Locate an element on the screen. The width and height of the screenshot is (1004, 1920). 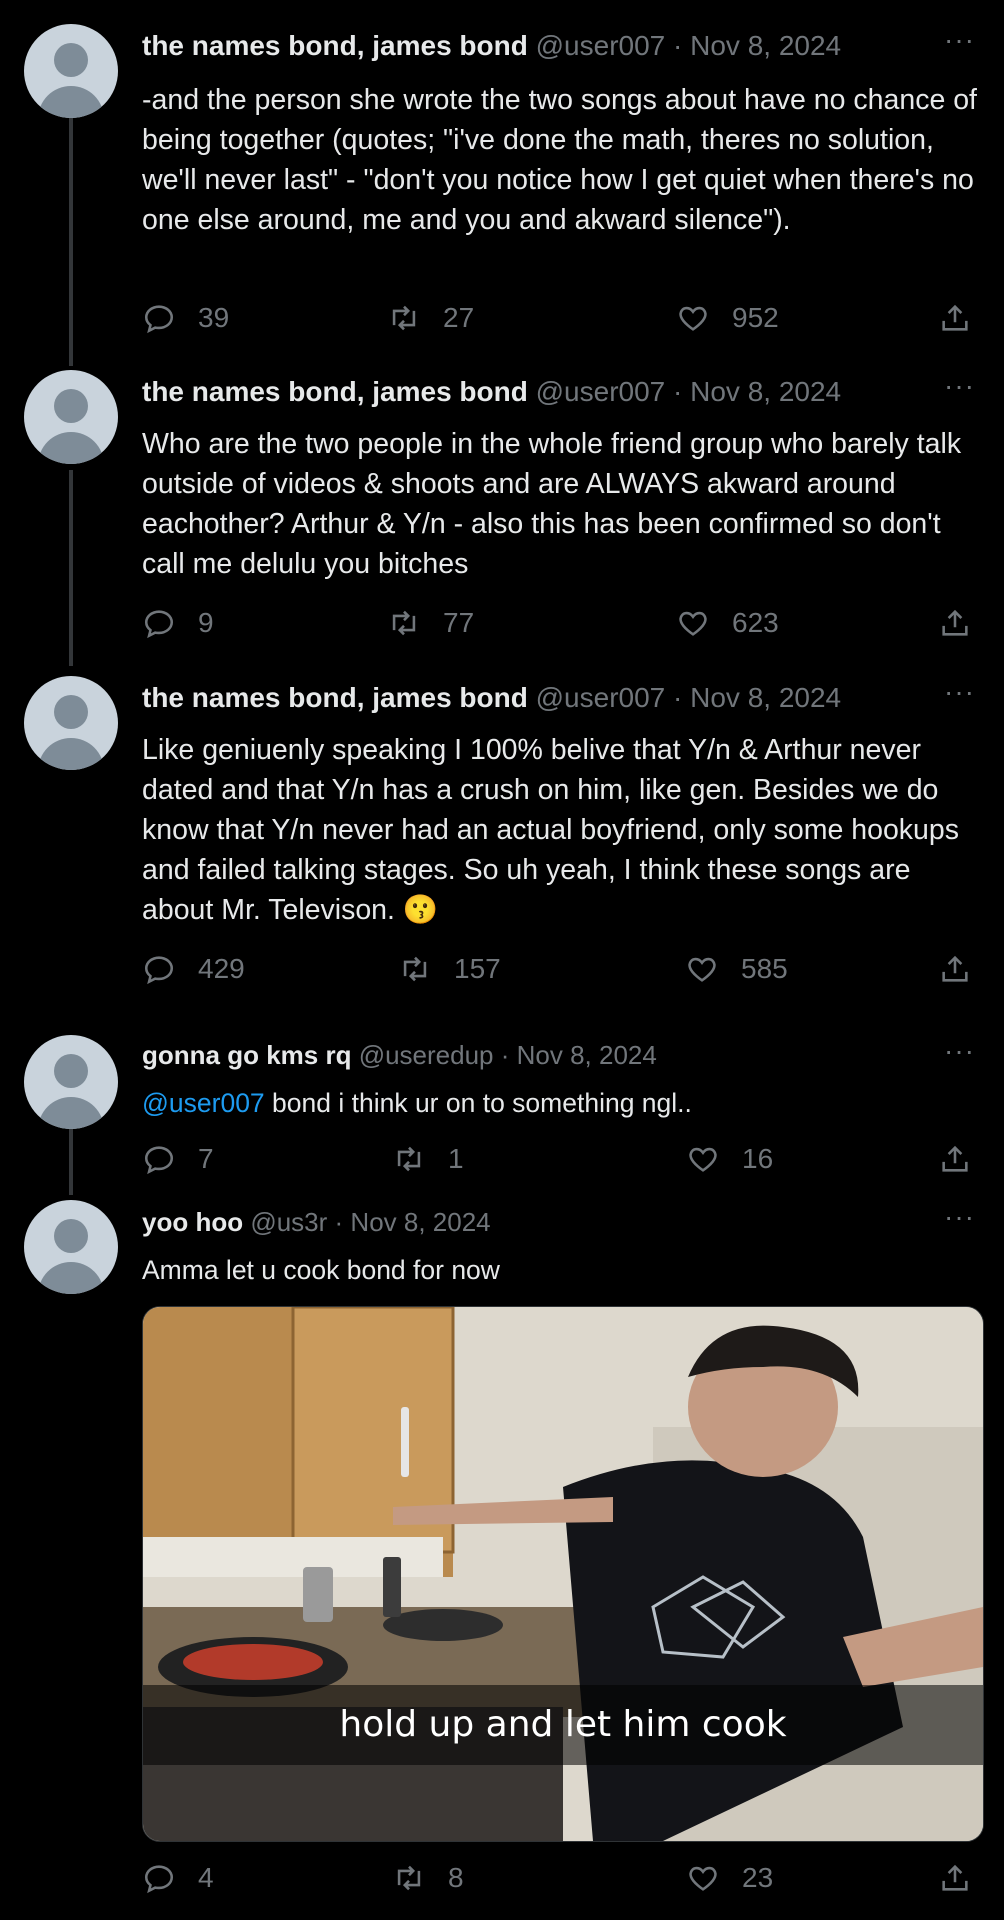
reply-count: 39 is located at coordinates (214, 317).